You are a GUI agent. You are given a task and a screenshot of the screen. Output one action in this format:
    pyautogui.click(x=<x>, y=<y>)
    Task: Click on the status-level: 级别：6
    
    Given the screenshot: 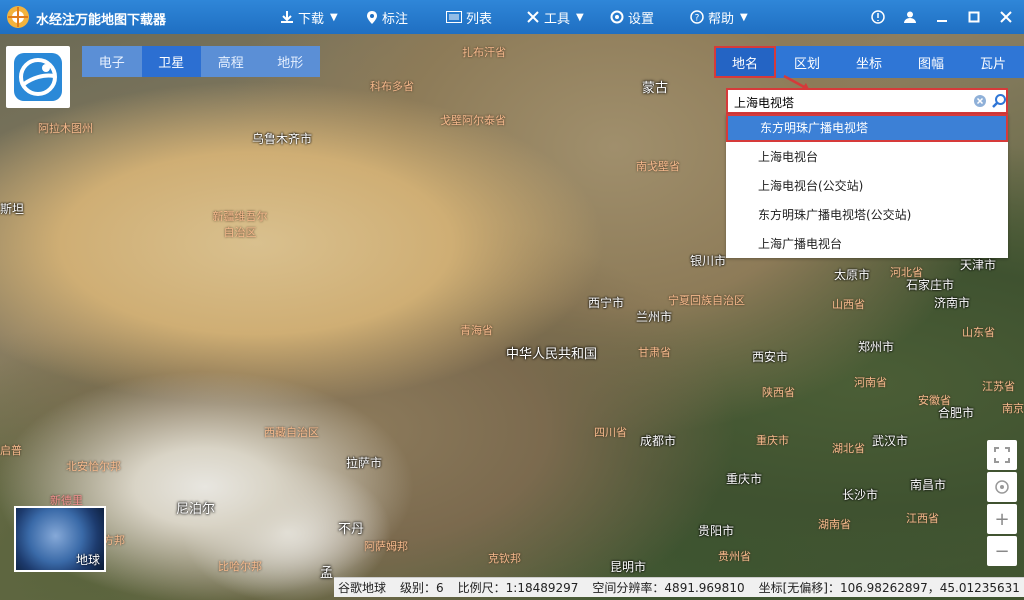 What is the action you would take?
    pyautogui.click(x=422, y=588)
    